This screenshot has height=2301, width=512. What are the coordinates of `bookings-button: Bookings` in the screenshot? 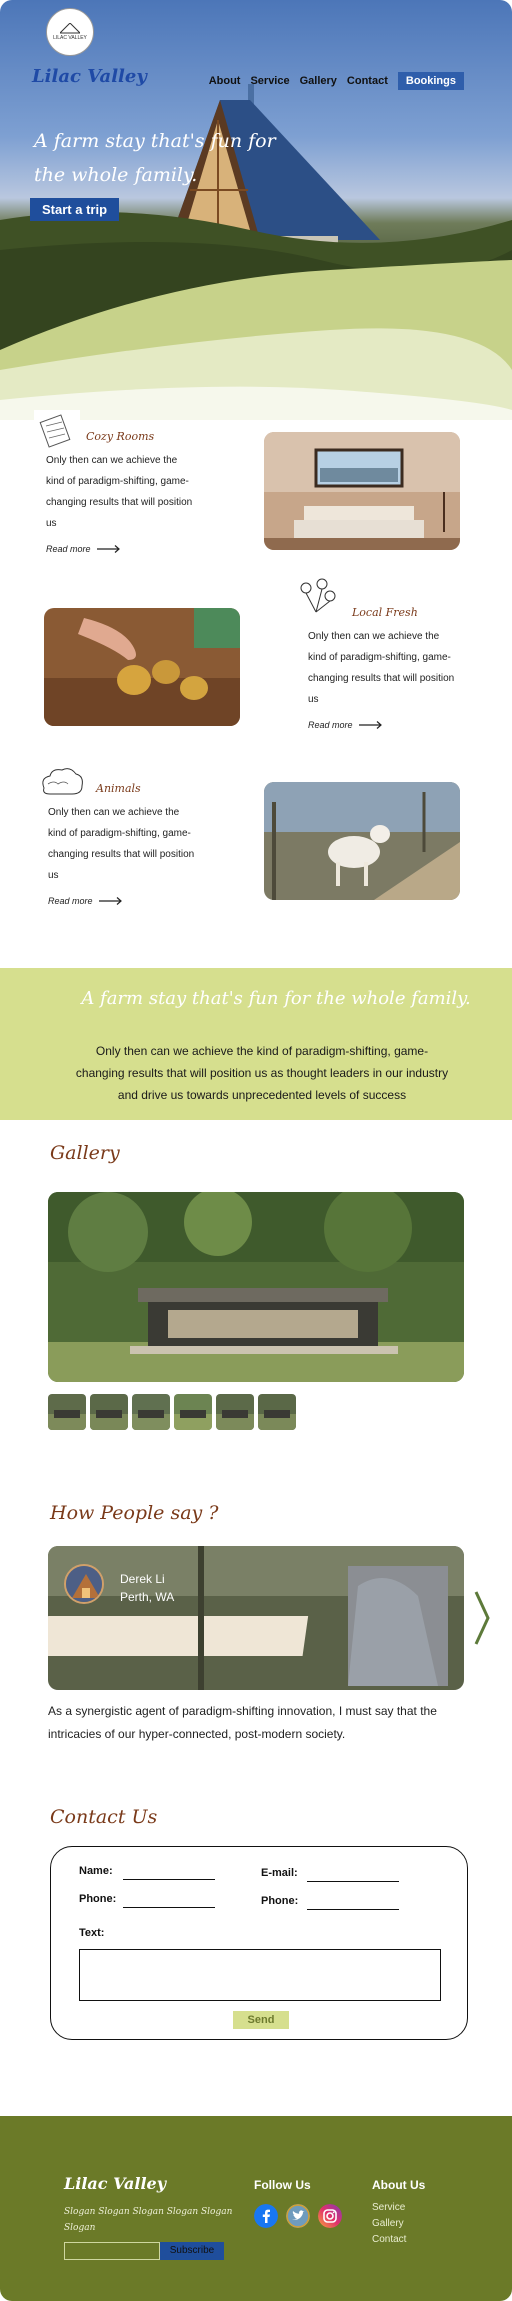 It's located at (430, 81).